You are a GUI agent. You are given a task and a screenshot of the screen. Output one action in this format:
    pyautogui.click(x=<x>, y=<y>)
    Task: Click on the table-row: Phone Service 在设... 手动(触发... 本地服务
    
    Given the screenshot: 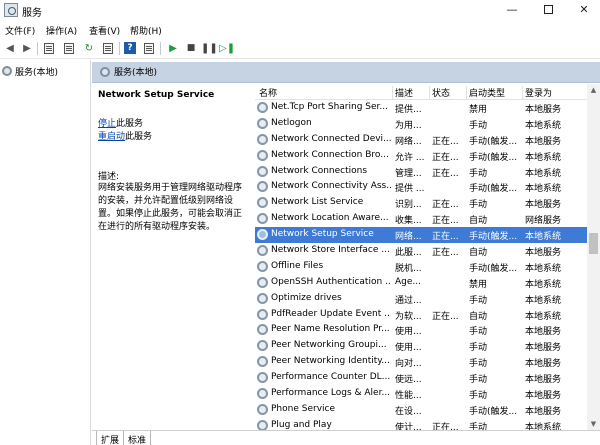 What is the action you would take?
    pyautogui.click(x=421, y=410)
    